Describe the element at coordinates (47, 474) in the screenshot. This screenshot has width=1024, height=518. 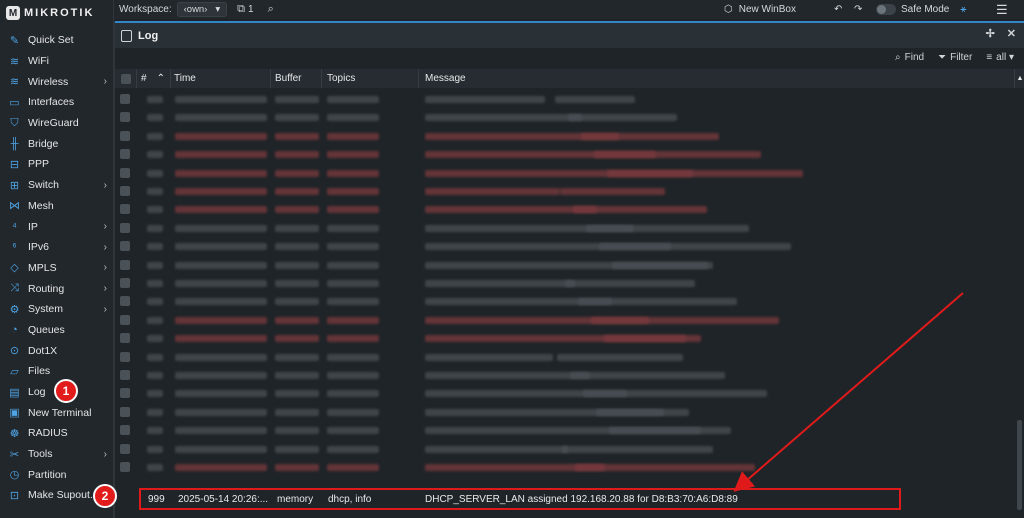
I see `sidebar-item-label: Partition` at that location.